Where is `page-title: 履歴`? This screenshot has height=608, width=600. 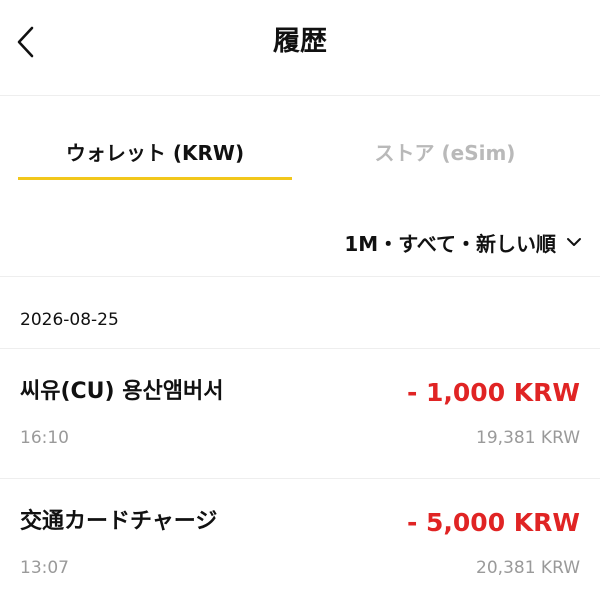
page-title: 履歴 is located at coordinates (300, 41).